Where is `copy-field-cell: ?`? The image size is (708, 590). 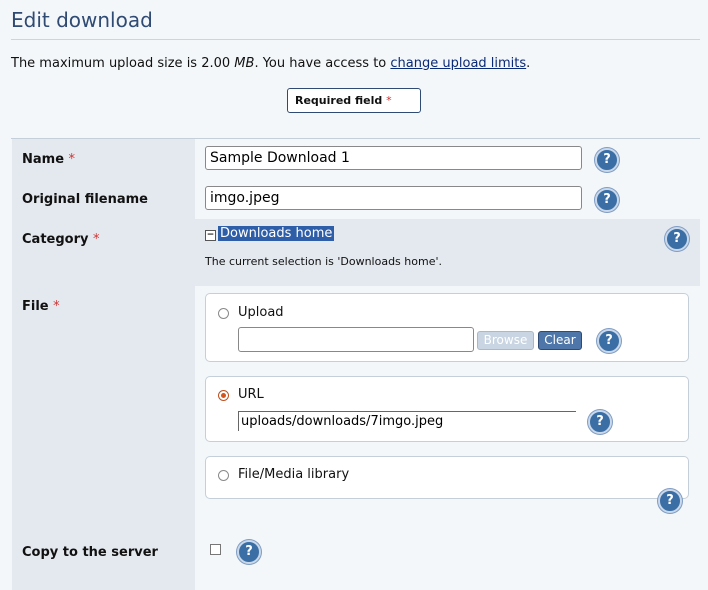
copy-field-cell: ? is located at coordinates (447, 551).